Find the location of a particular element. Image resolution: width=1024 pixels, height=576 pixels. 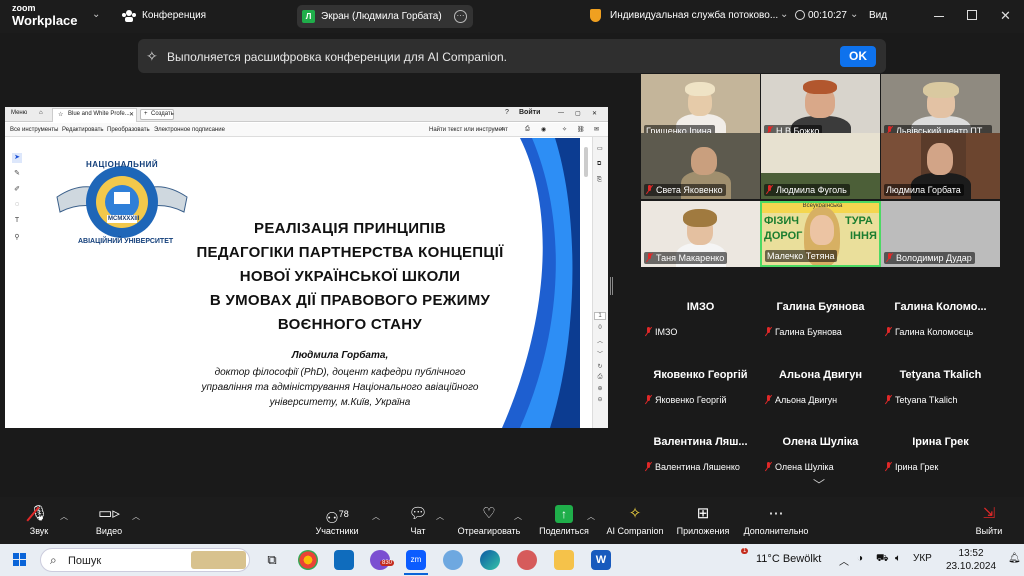

video-tile: Света Яковенко is located at coordinates (700, 166).